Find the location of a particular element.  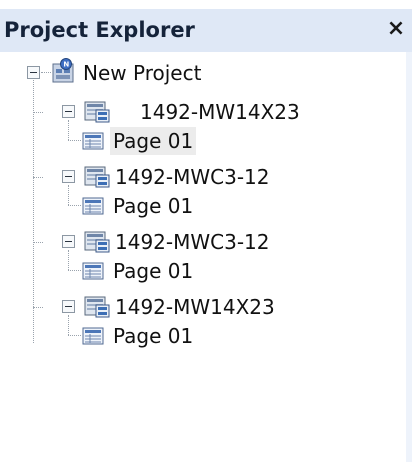

svg-text: N is located at coordinates (66, 65).